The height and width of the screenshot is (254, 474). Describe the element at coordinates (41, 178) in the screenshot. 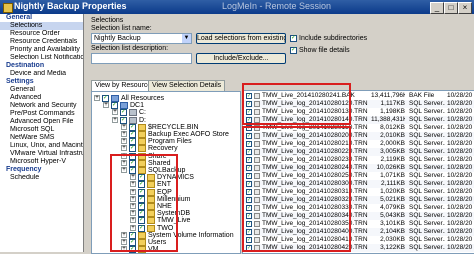

I see `nav-item: Schedule` at that location.